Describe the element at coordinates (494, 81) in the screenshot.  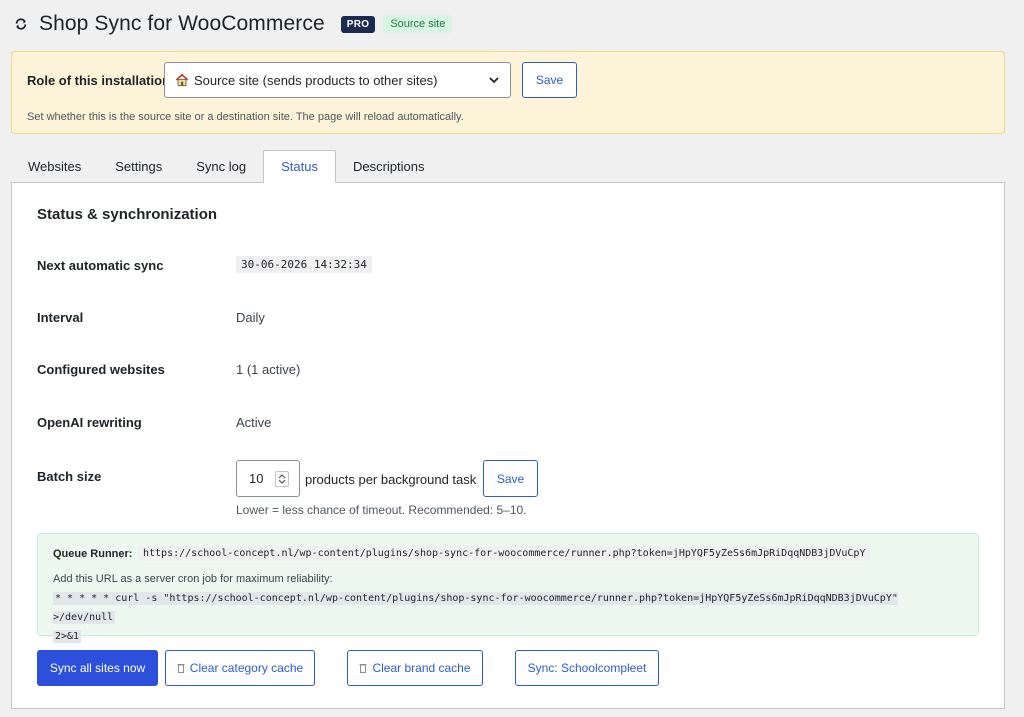
I see `chevron-down-icon` at that location.